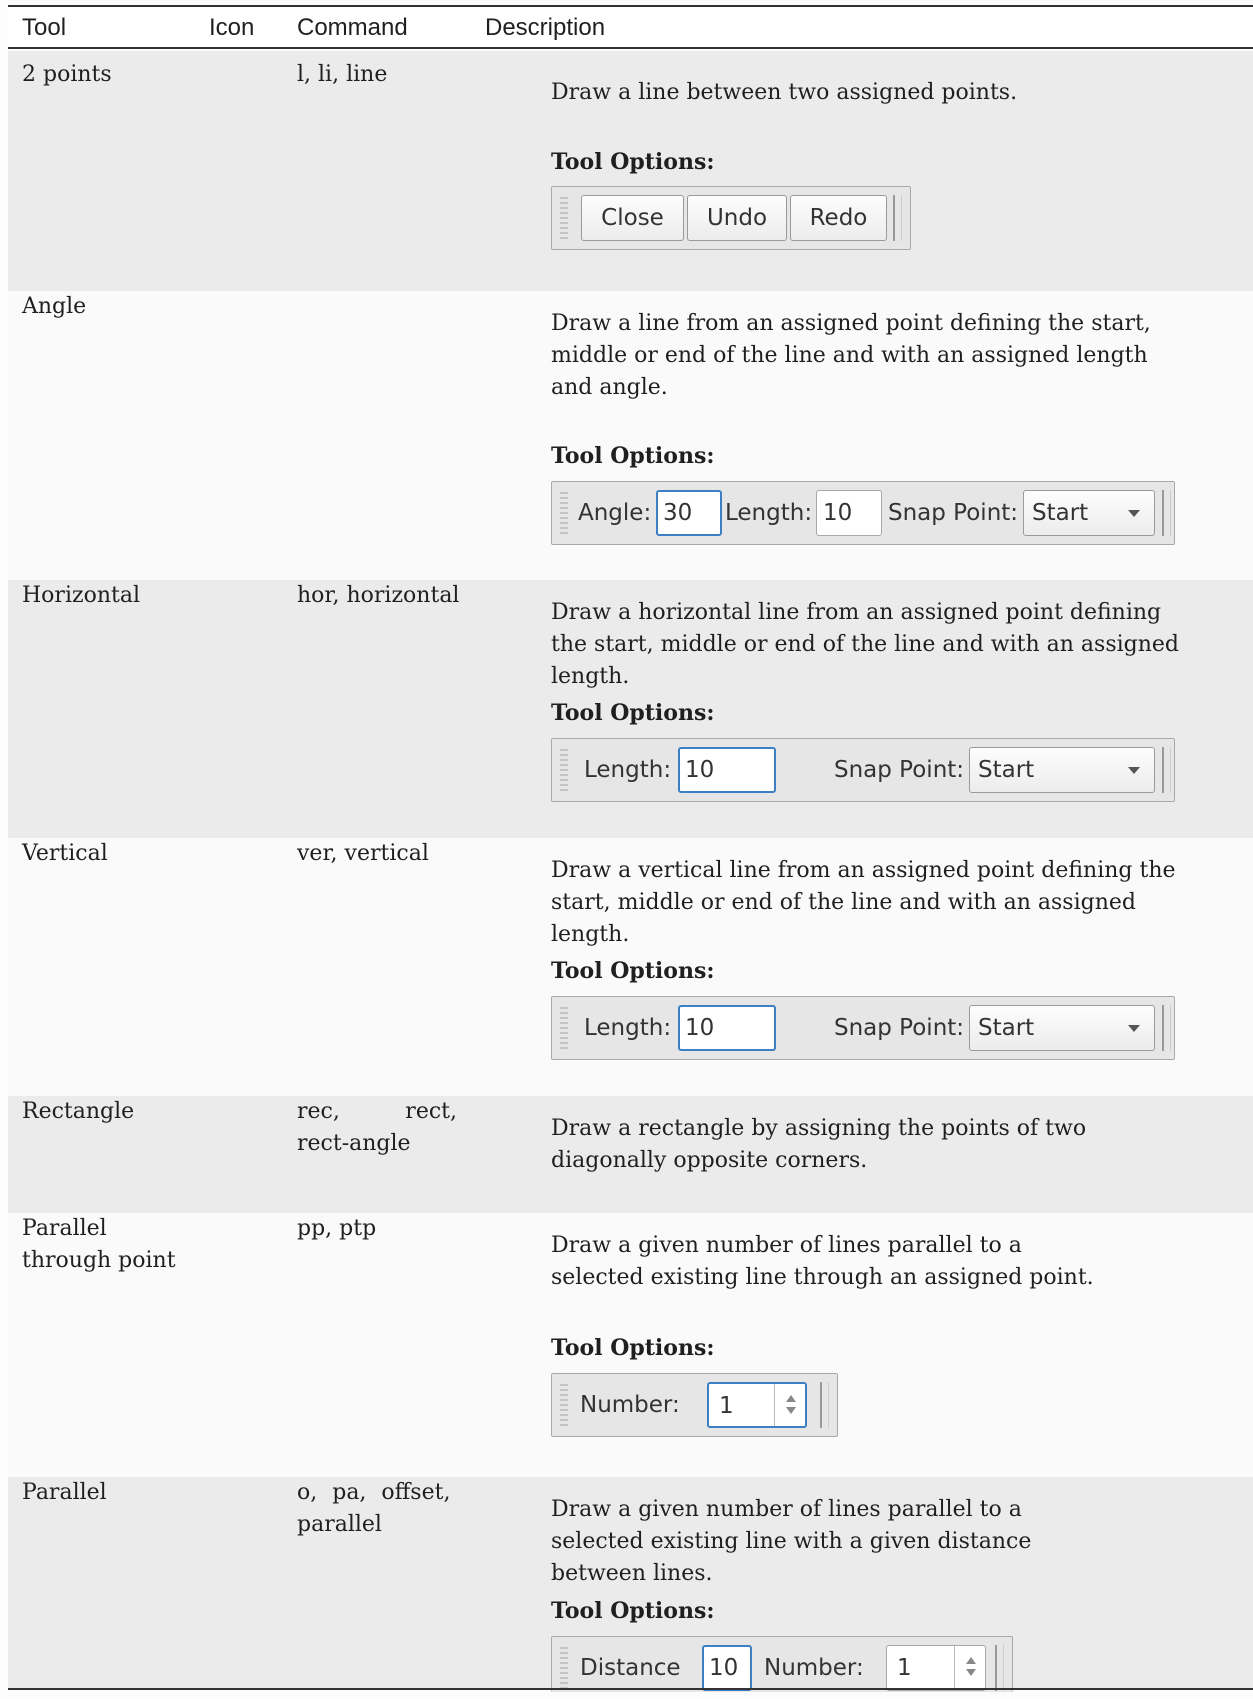  I want to click on header-icon: Icon, so click(232, 27).